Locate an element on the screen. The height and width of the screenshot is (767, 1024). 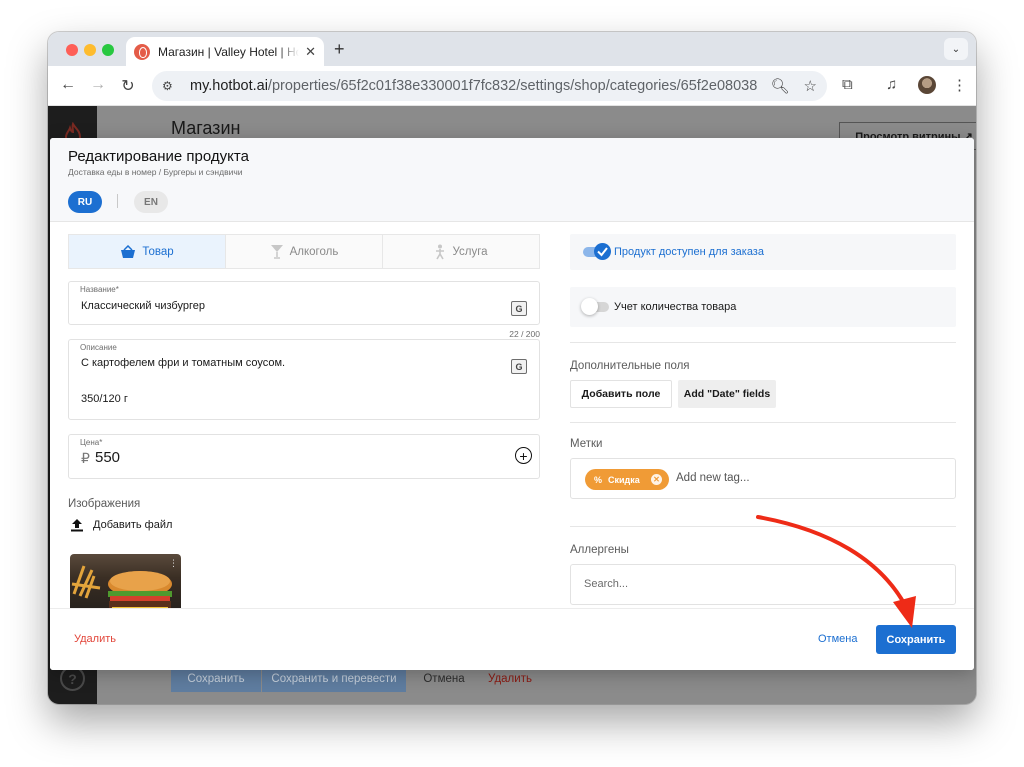
tab-product: Товар is located at coordinates (147, 251).